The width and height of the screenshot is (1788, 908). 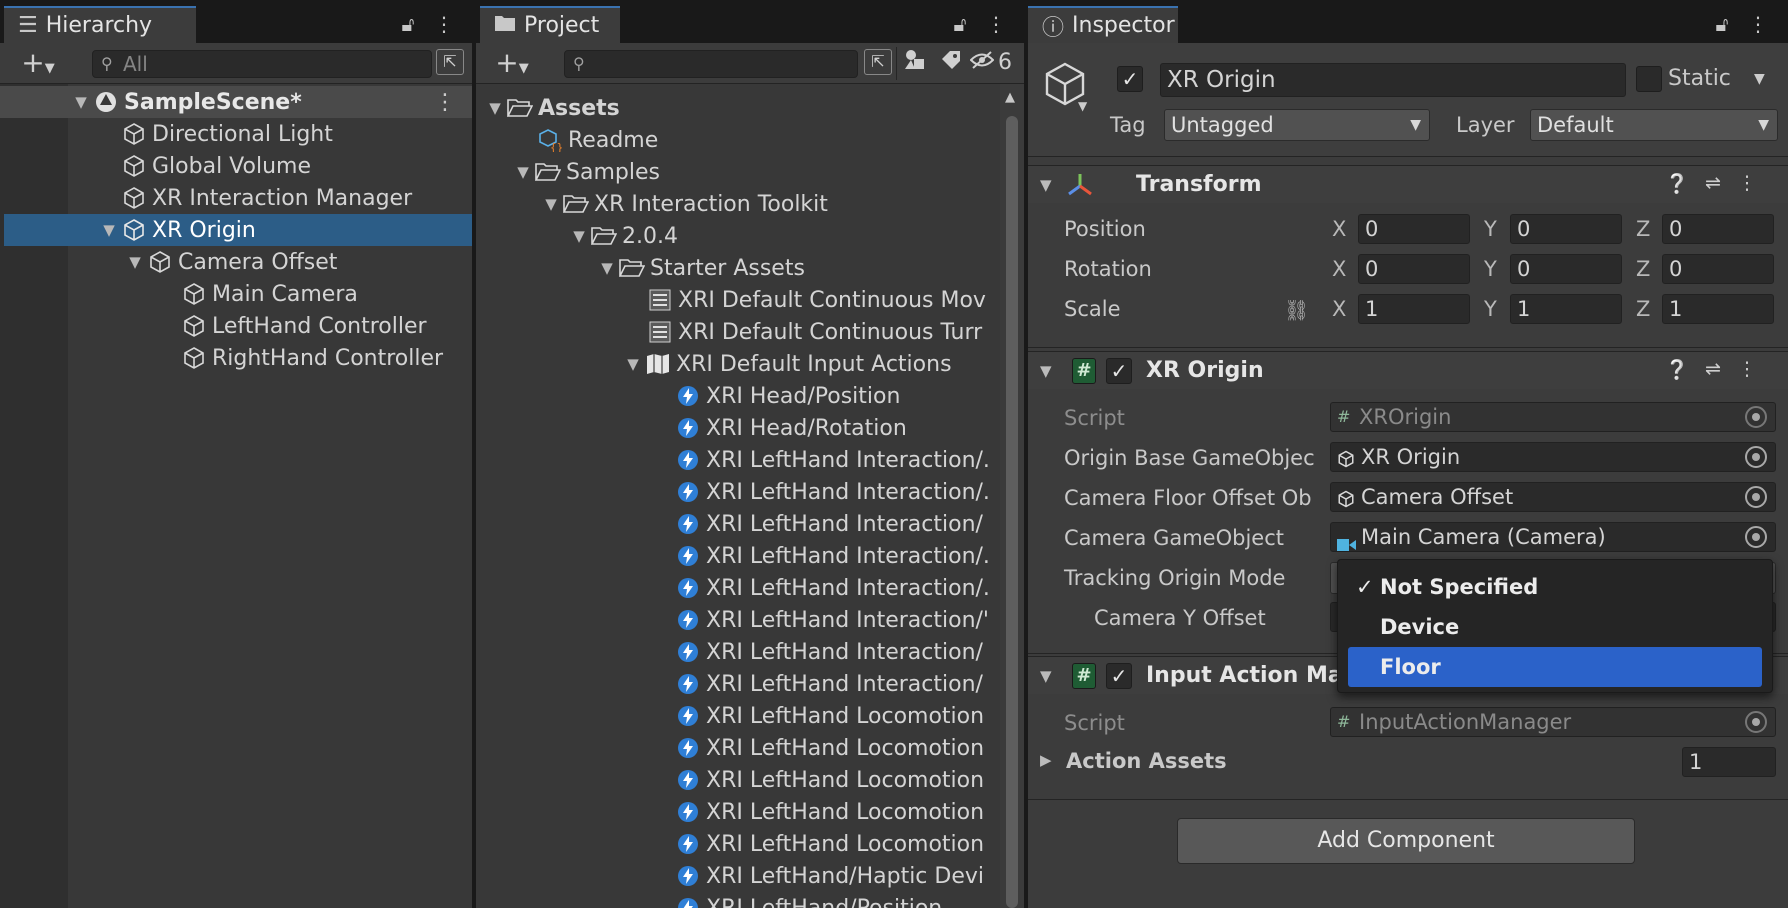 What do you see at coordinates (236, 102) in the screenshot?
I see `scene-row: ▼ SampleScene* ⋮` at bounding box center [236, 102].